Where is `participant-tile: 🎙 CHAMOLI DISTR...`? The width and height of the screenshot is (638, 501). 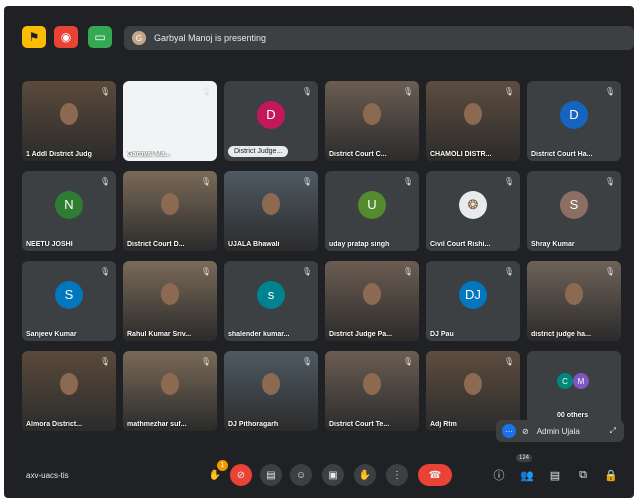
participant-tile: 🎙 CHAMOLI DISTR... is located at coordinates (473, 121).